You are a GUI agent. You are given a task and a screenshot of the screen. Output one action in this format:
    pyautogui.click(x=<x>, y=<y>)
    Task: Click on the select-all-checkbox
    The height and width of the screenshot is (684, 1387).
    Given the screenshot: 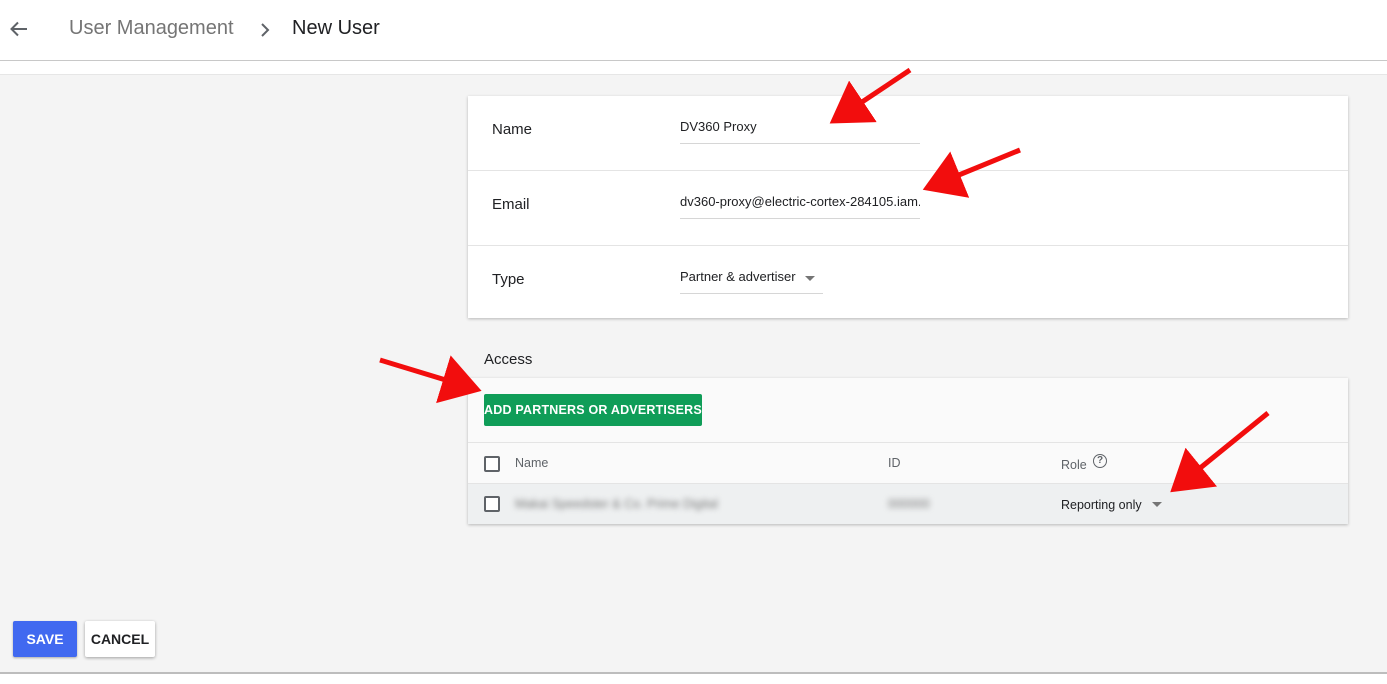 What is the action you would take?
    pyautogui.click(x=492, y=464)
    